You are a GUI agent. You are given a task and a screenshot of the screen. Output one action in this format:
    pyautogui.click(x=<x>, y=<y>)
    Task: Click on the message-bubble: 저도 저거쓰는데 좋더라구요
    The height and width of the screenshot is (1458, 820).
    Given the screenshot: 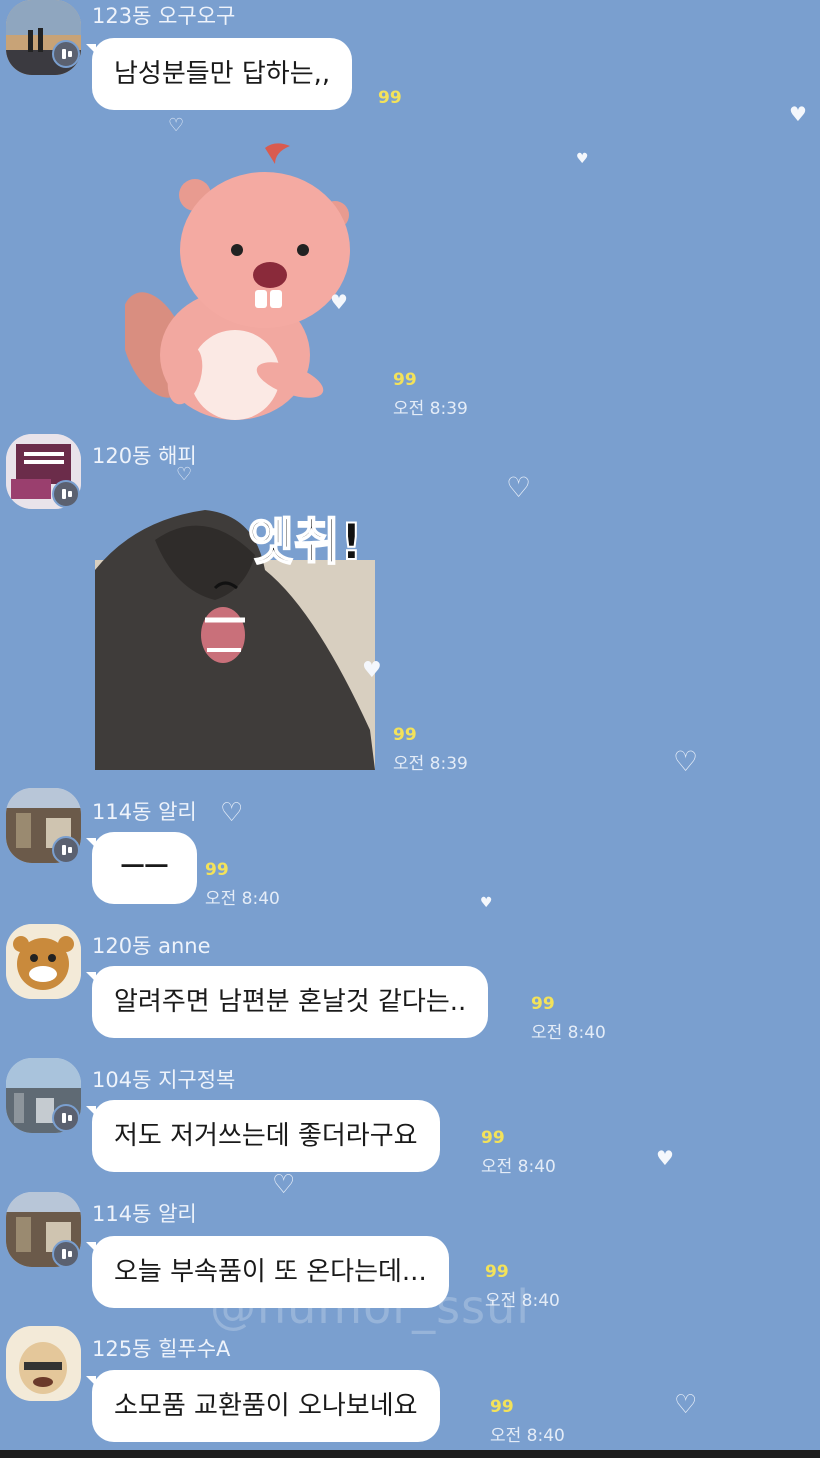 What is the action you would take?
    pyautogui.click(x=263, y=1136)
    